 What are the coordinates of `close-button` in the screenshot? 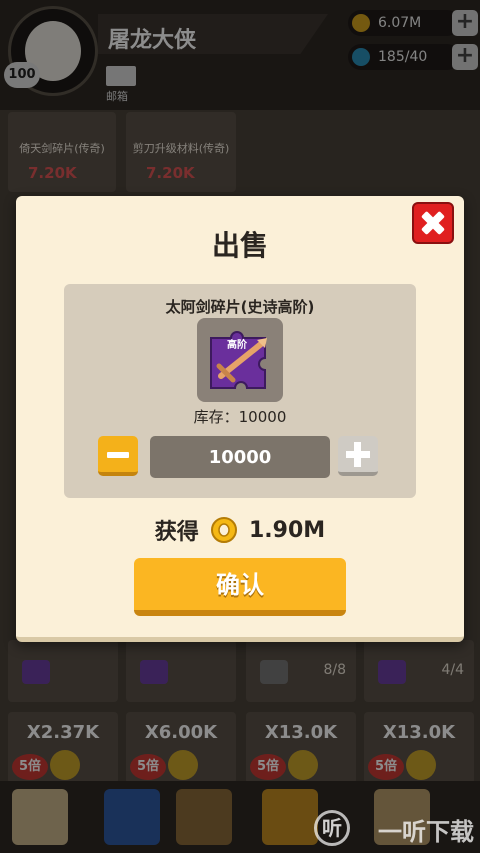 It's located at (433, 223).